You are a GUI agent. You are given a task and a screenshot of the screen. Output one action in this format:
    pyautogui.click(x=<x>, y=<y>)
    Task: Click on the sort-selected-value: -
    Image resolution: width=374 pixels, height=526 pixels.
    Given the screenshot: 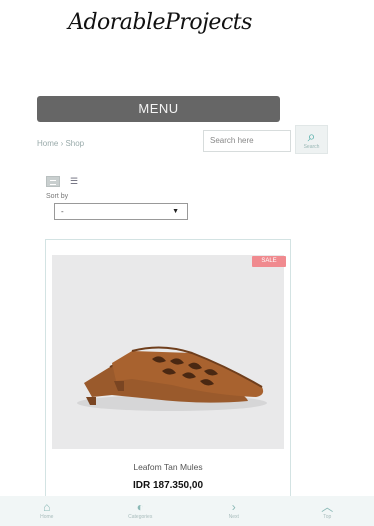 What is the action you would take?
    pyautogui.click(x=62, y=211)
    